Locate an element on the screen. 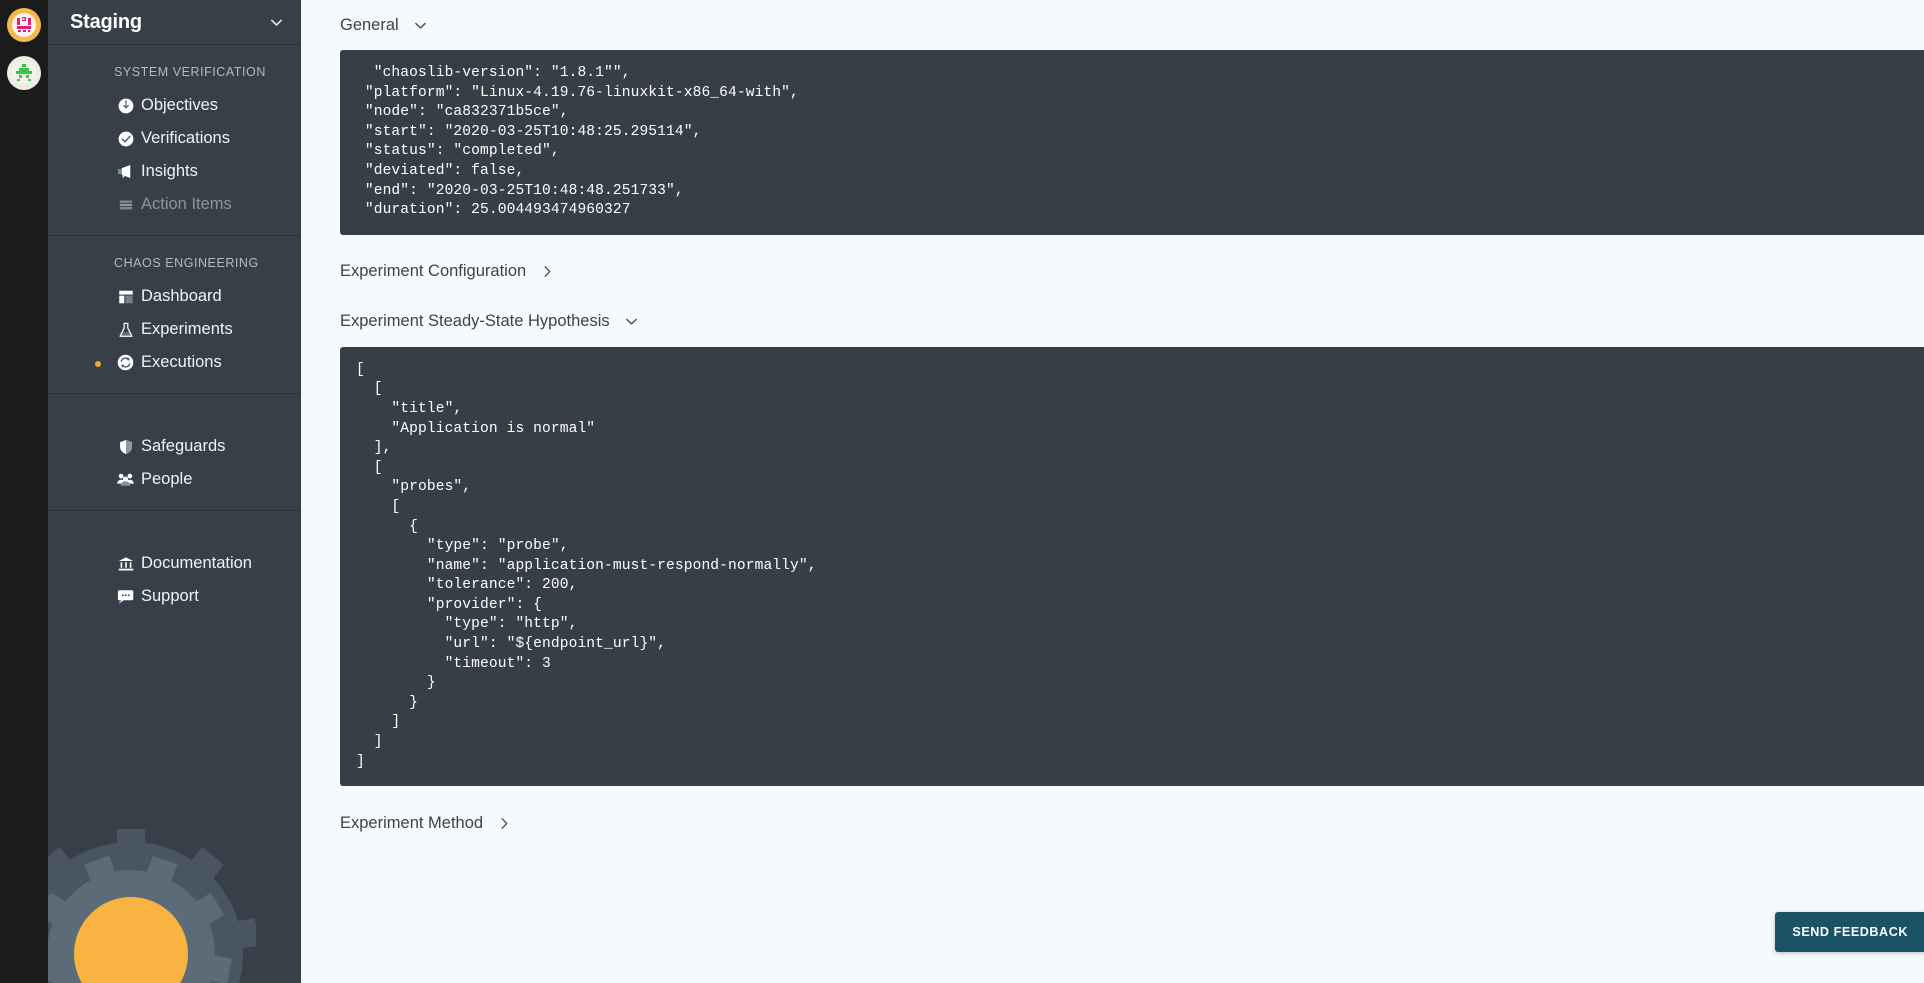 This screenshot has width=1924, height=983. section-title: General is located at coordinates (369, 24).